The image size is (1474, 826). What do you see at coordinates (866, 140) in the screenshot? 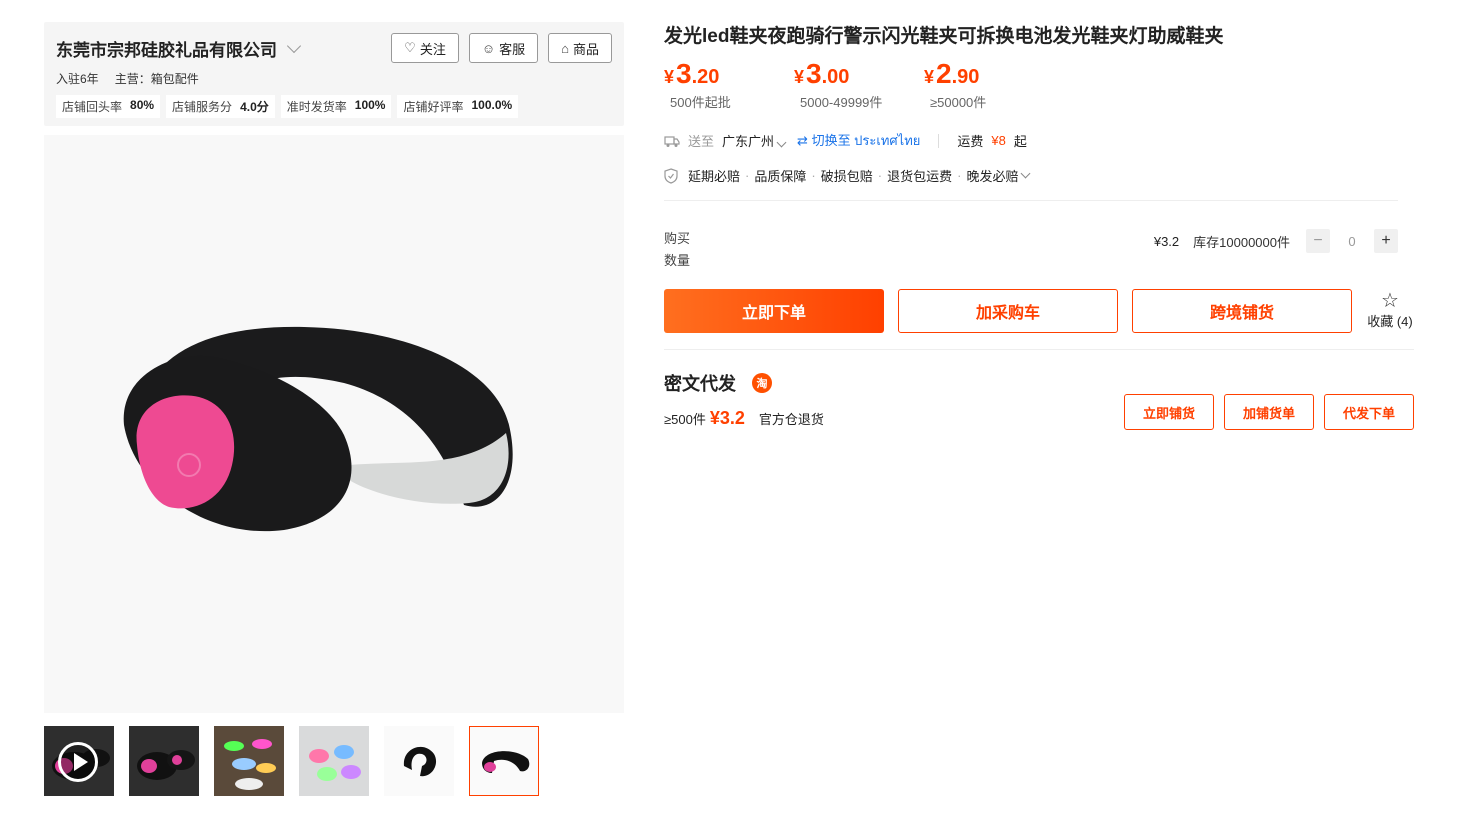
I see `switch-region-text: 切换至 ประเทศไทย` at bounding box center [866, 140].